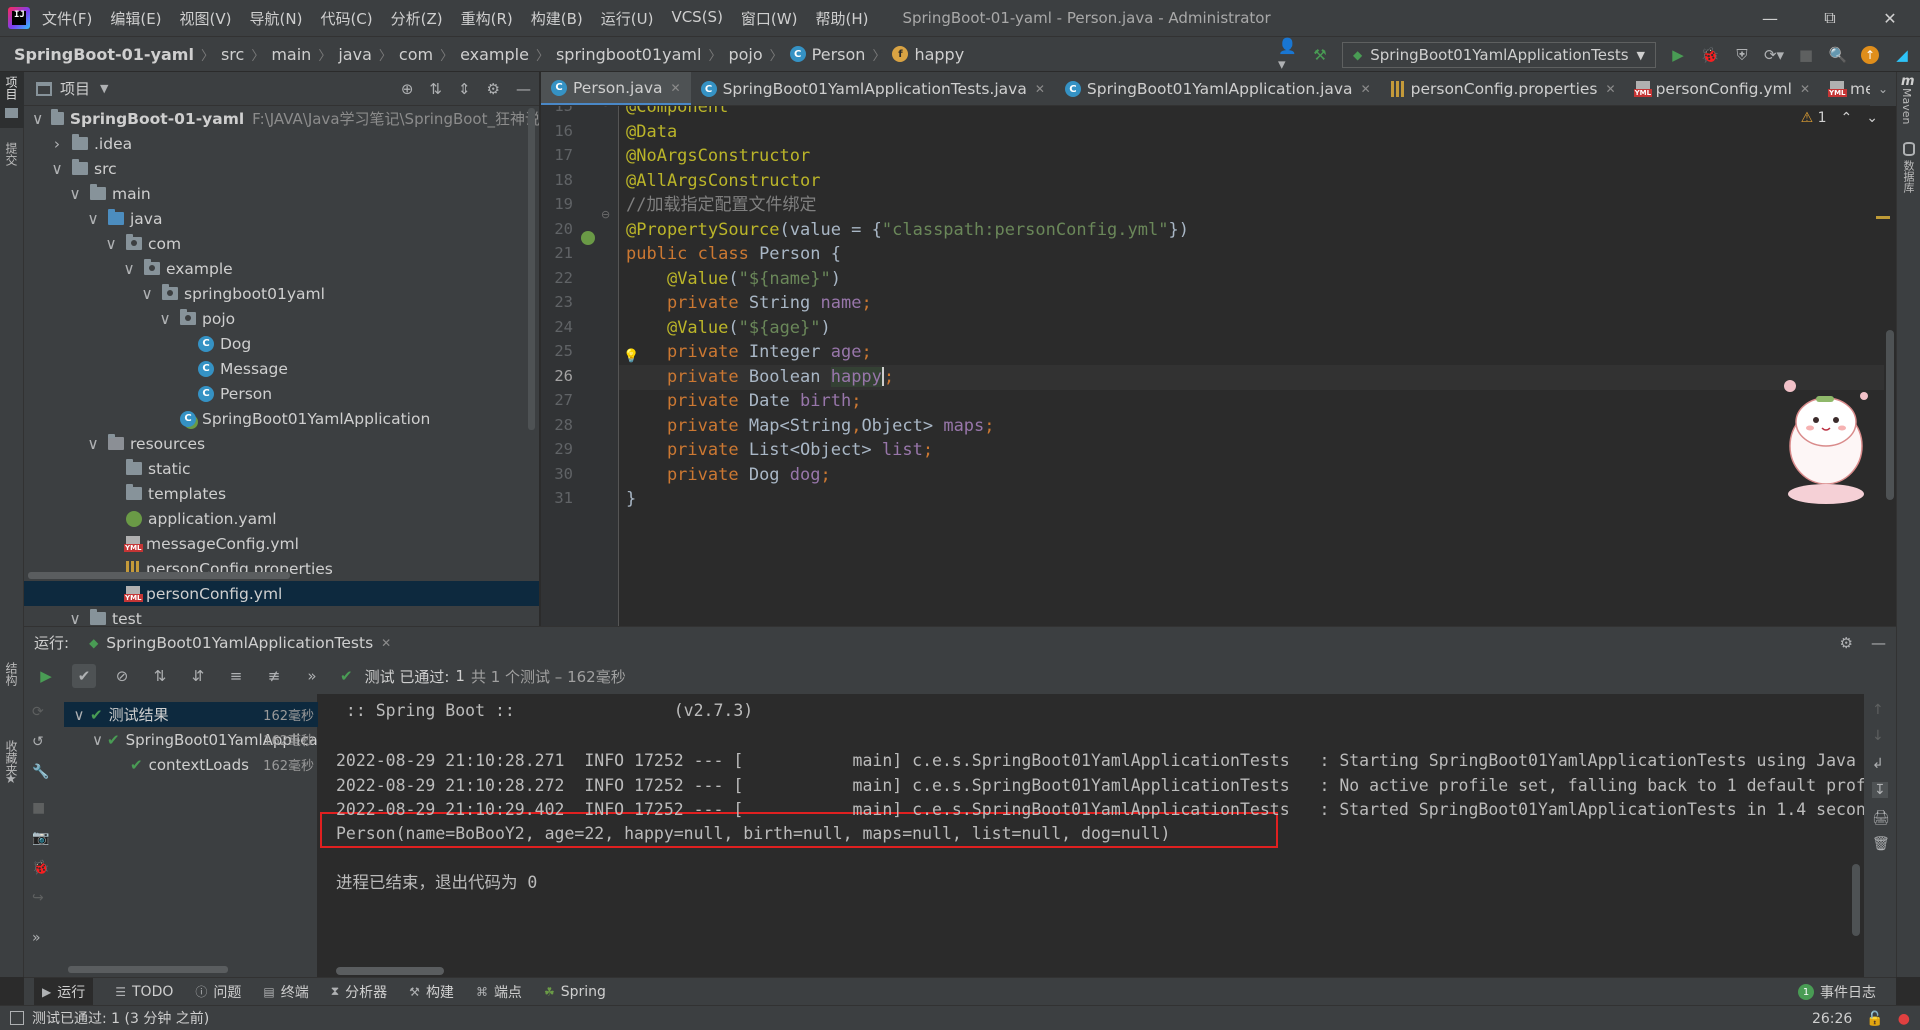 This screenshot has width=1920, height=1030. Describe the element at coordinates (718, 156) in the screenshot. I see `code-line: @NoArgsConstructor` at that location.